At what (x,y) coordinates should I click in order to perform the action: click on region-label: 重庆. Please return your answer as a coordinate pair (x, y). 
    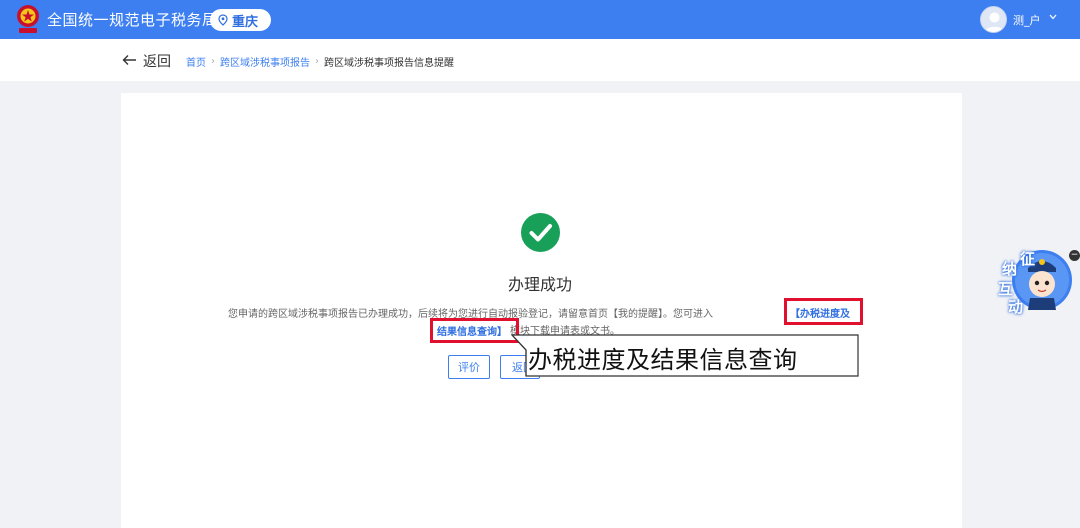
    Looking at the image, I should click on (245, 22).